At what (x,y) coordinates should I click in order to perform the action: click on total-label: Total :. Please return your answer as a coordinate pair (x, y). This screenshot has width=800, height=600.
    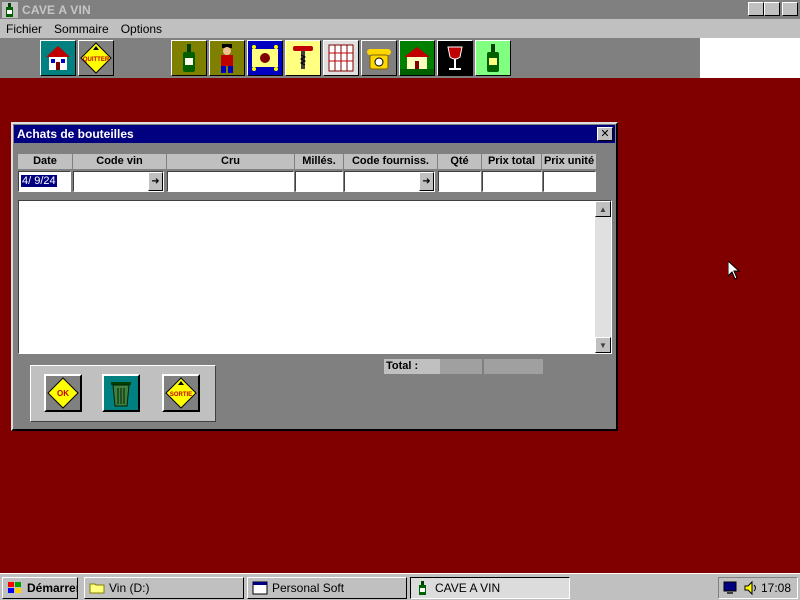
    Looking at the image, I should click on (412, 366).